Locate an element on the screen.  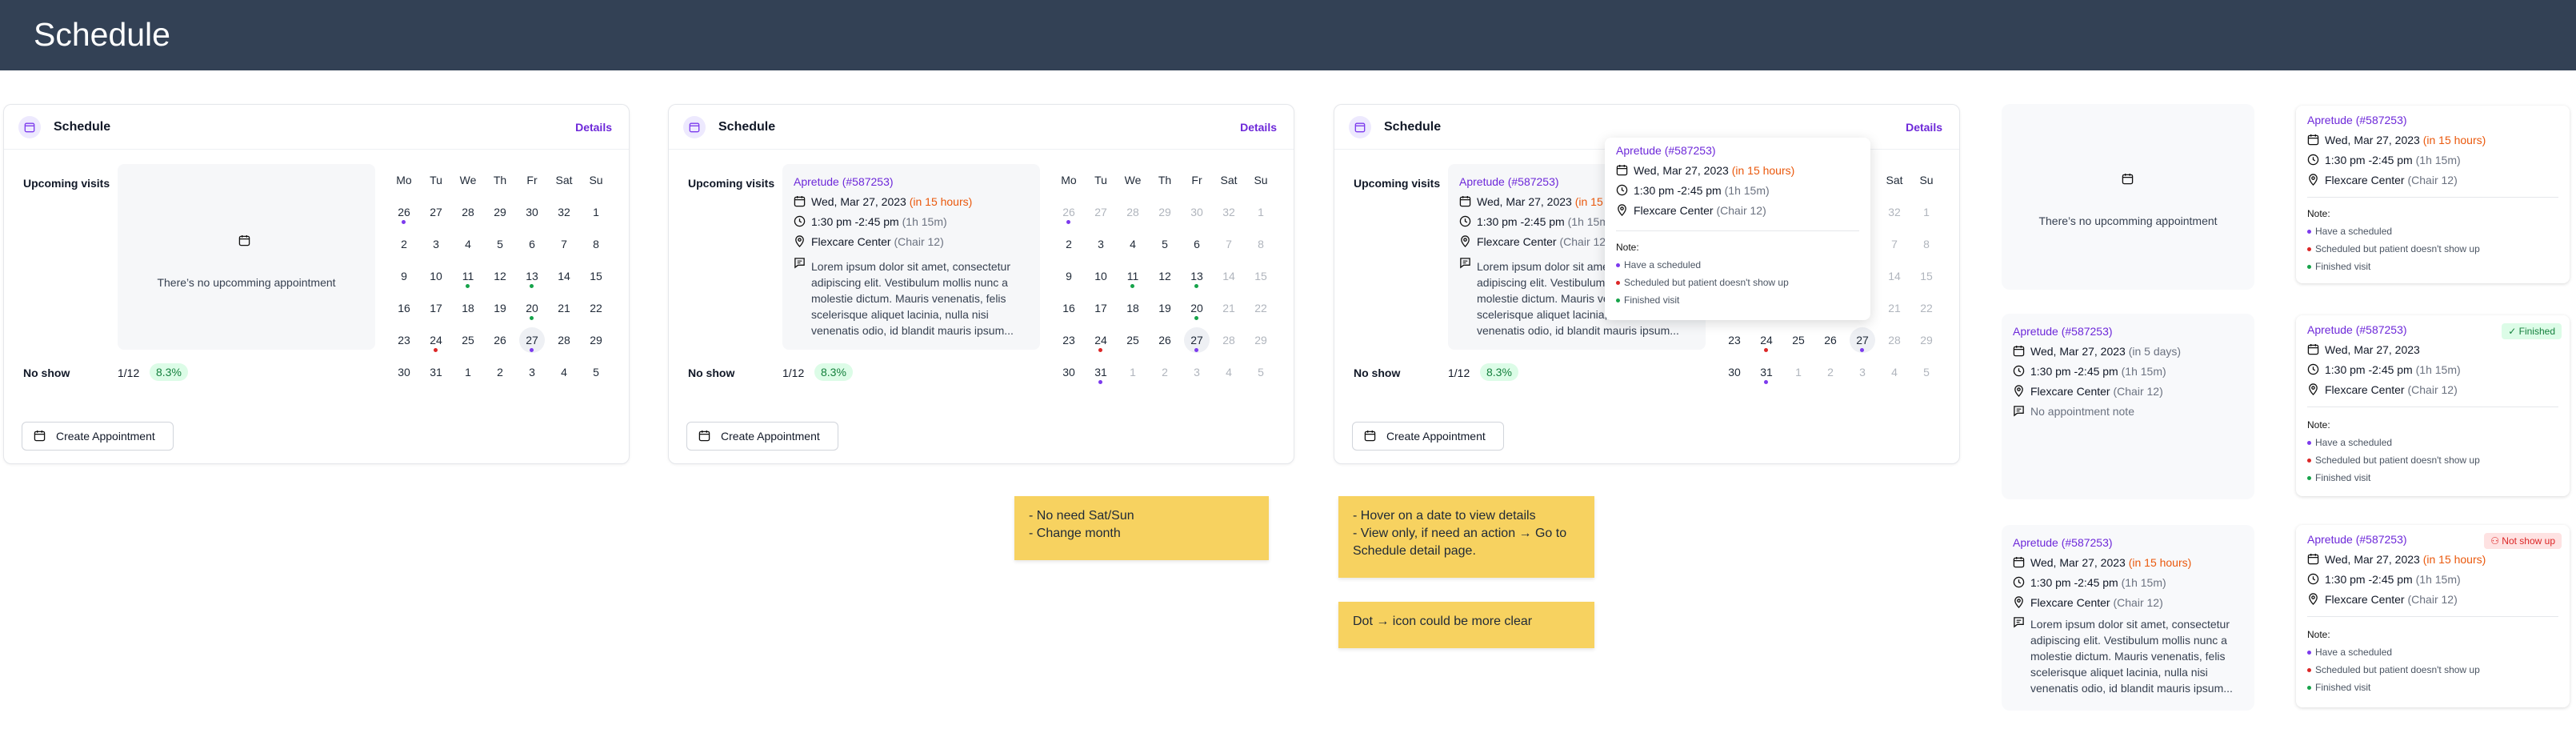
calendar-day: 22 is located at coordinates (1926, 308).